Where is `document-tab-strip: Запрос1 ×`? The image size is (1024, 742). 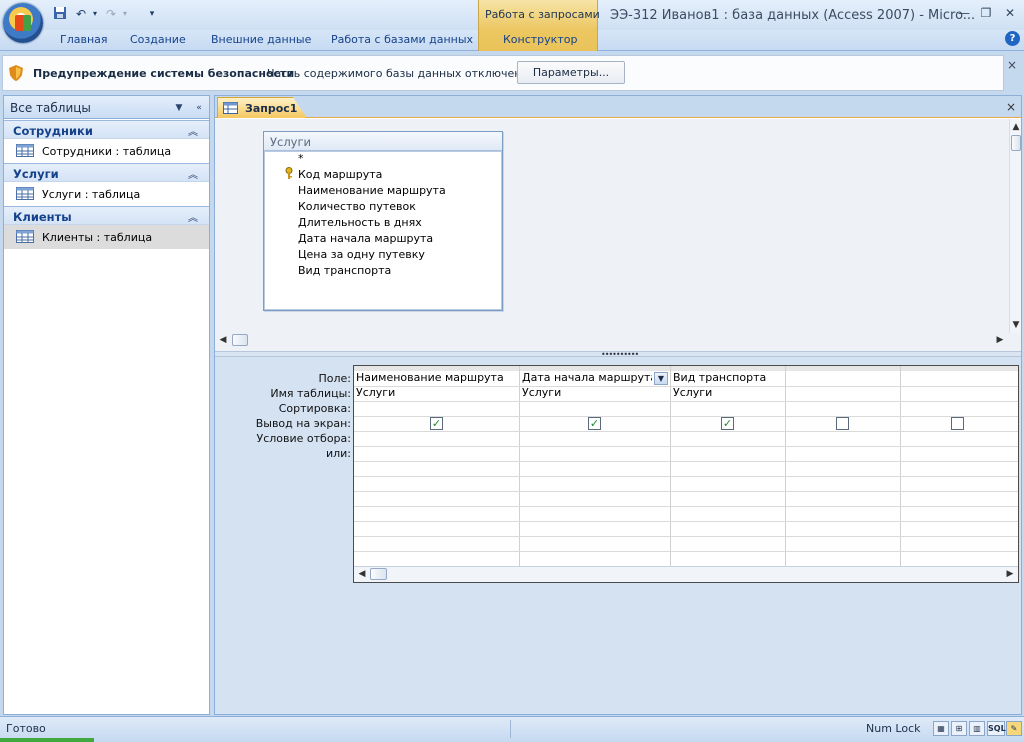 document-tab-strip: Запрос1 × is located at coordinates (618, 107).